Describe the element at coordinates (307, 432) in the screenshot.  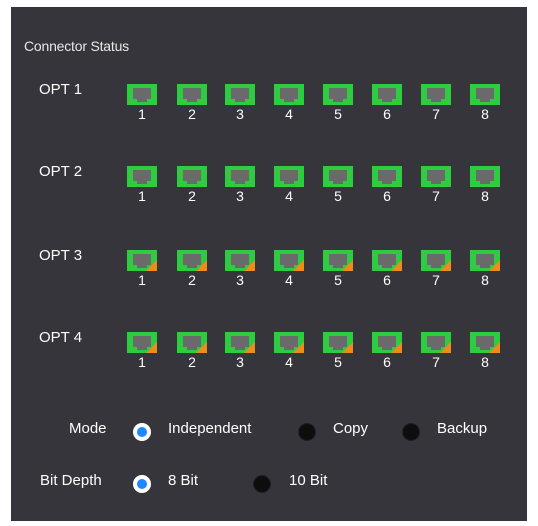
I see `mode-copy-radio` at that location.